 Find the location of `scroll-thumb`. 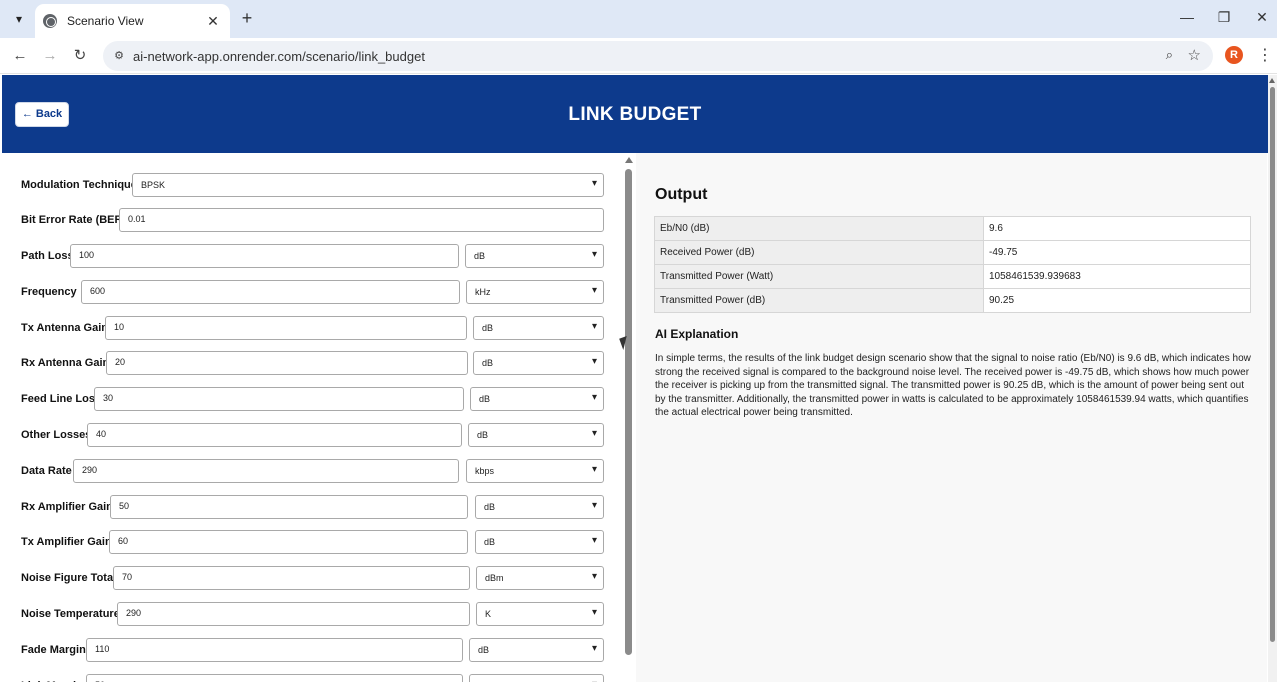

scroll-thumb is located at coordinates (628, 412).